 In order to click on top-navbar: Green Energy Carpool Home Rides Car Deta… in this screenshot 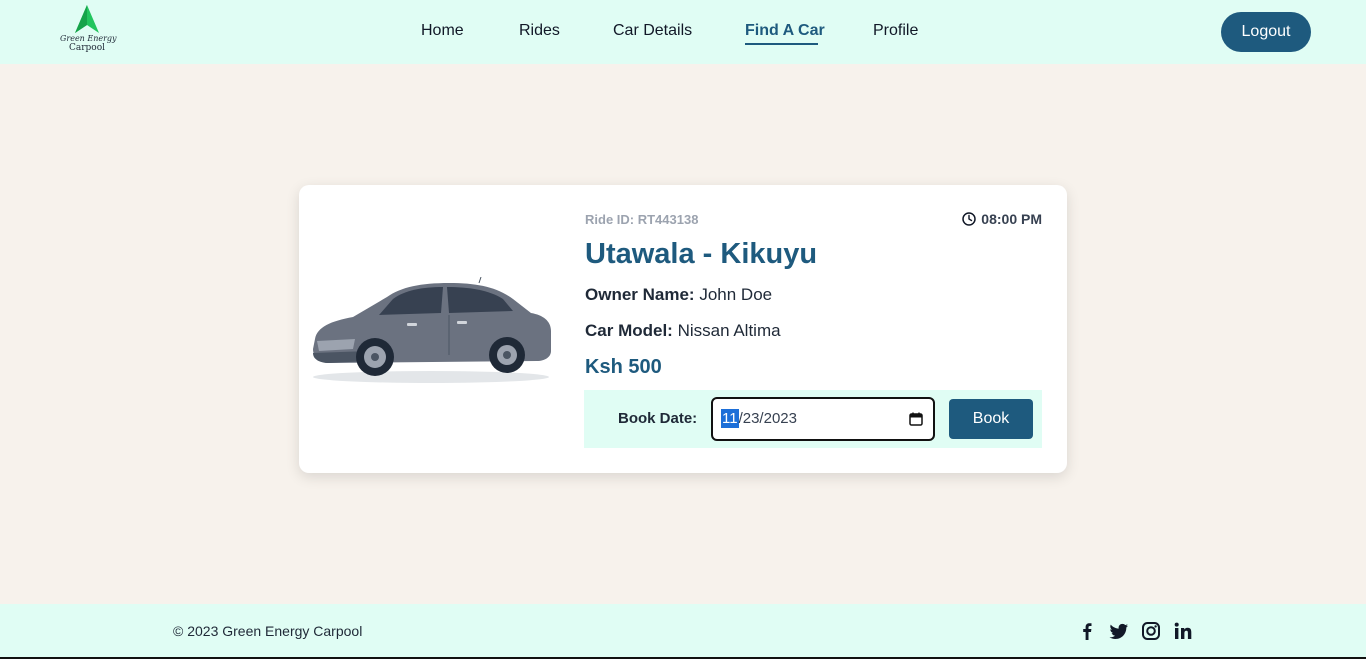, I will do `click(683, 32)`.